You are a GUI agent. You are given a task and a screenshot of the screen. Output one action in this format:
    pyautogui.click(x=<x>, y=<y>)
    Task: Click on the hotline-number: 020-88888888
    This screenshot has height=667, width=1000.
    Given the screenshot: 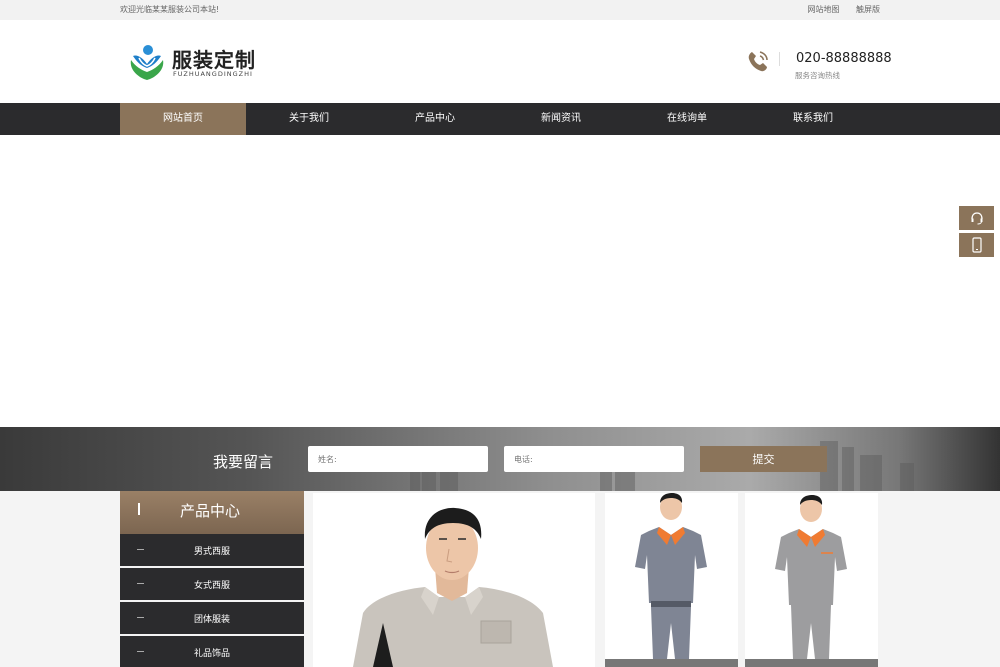 What is the action you would take?
    pyautogui.click(x=844, y=58)
    